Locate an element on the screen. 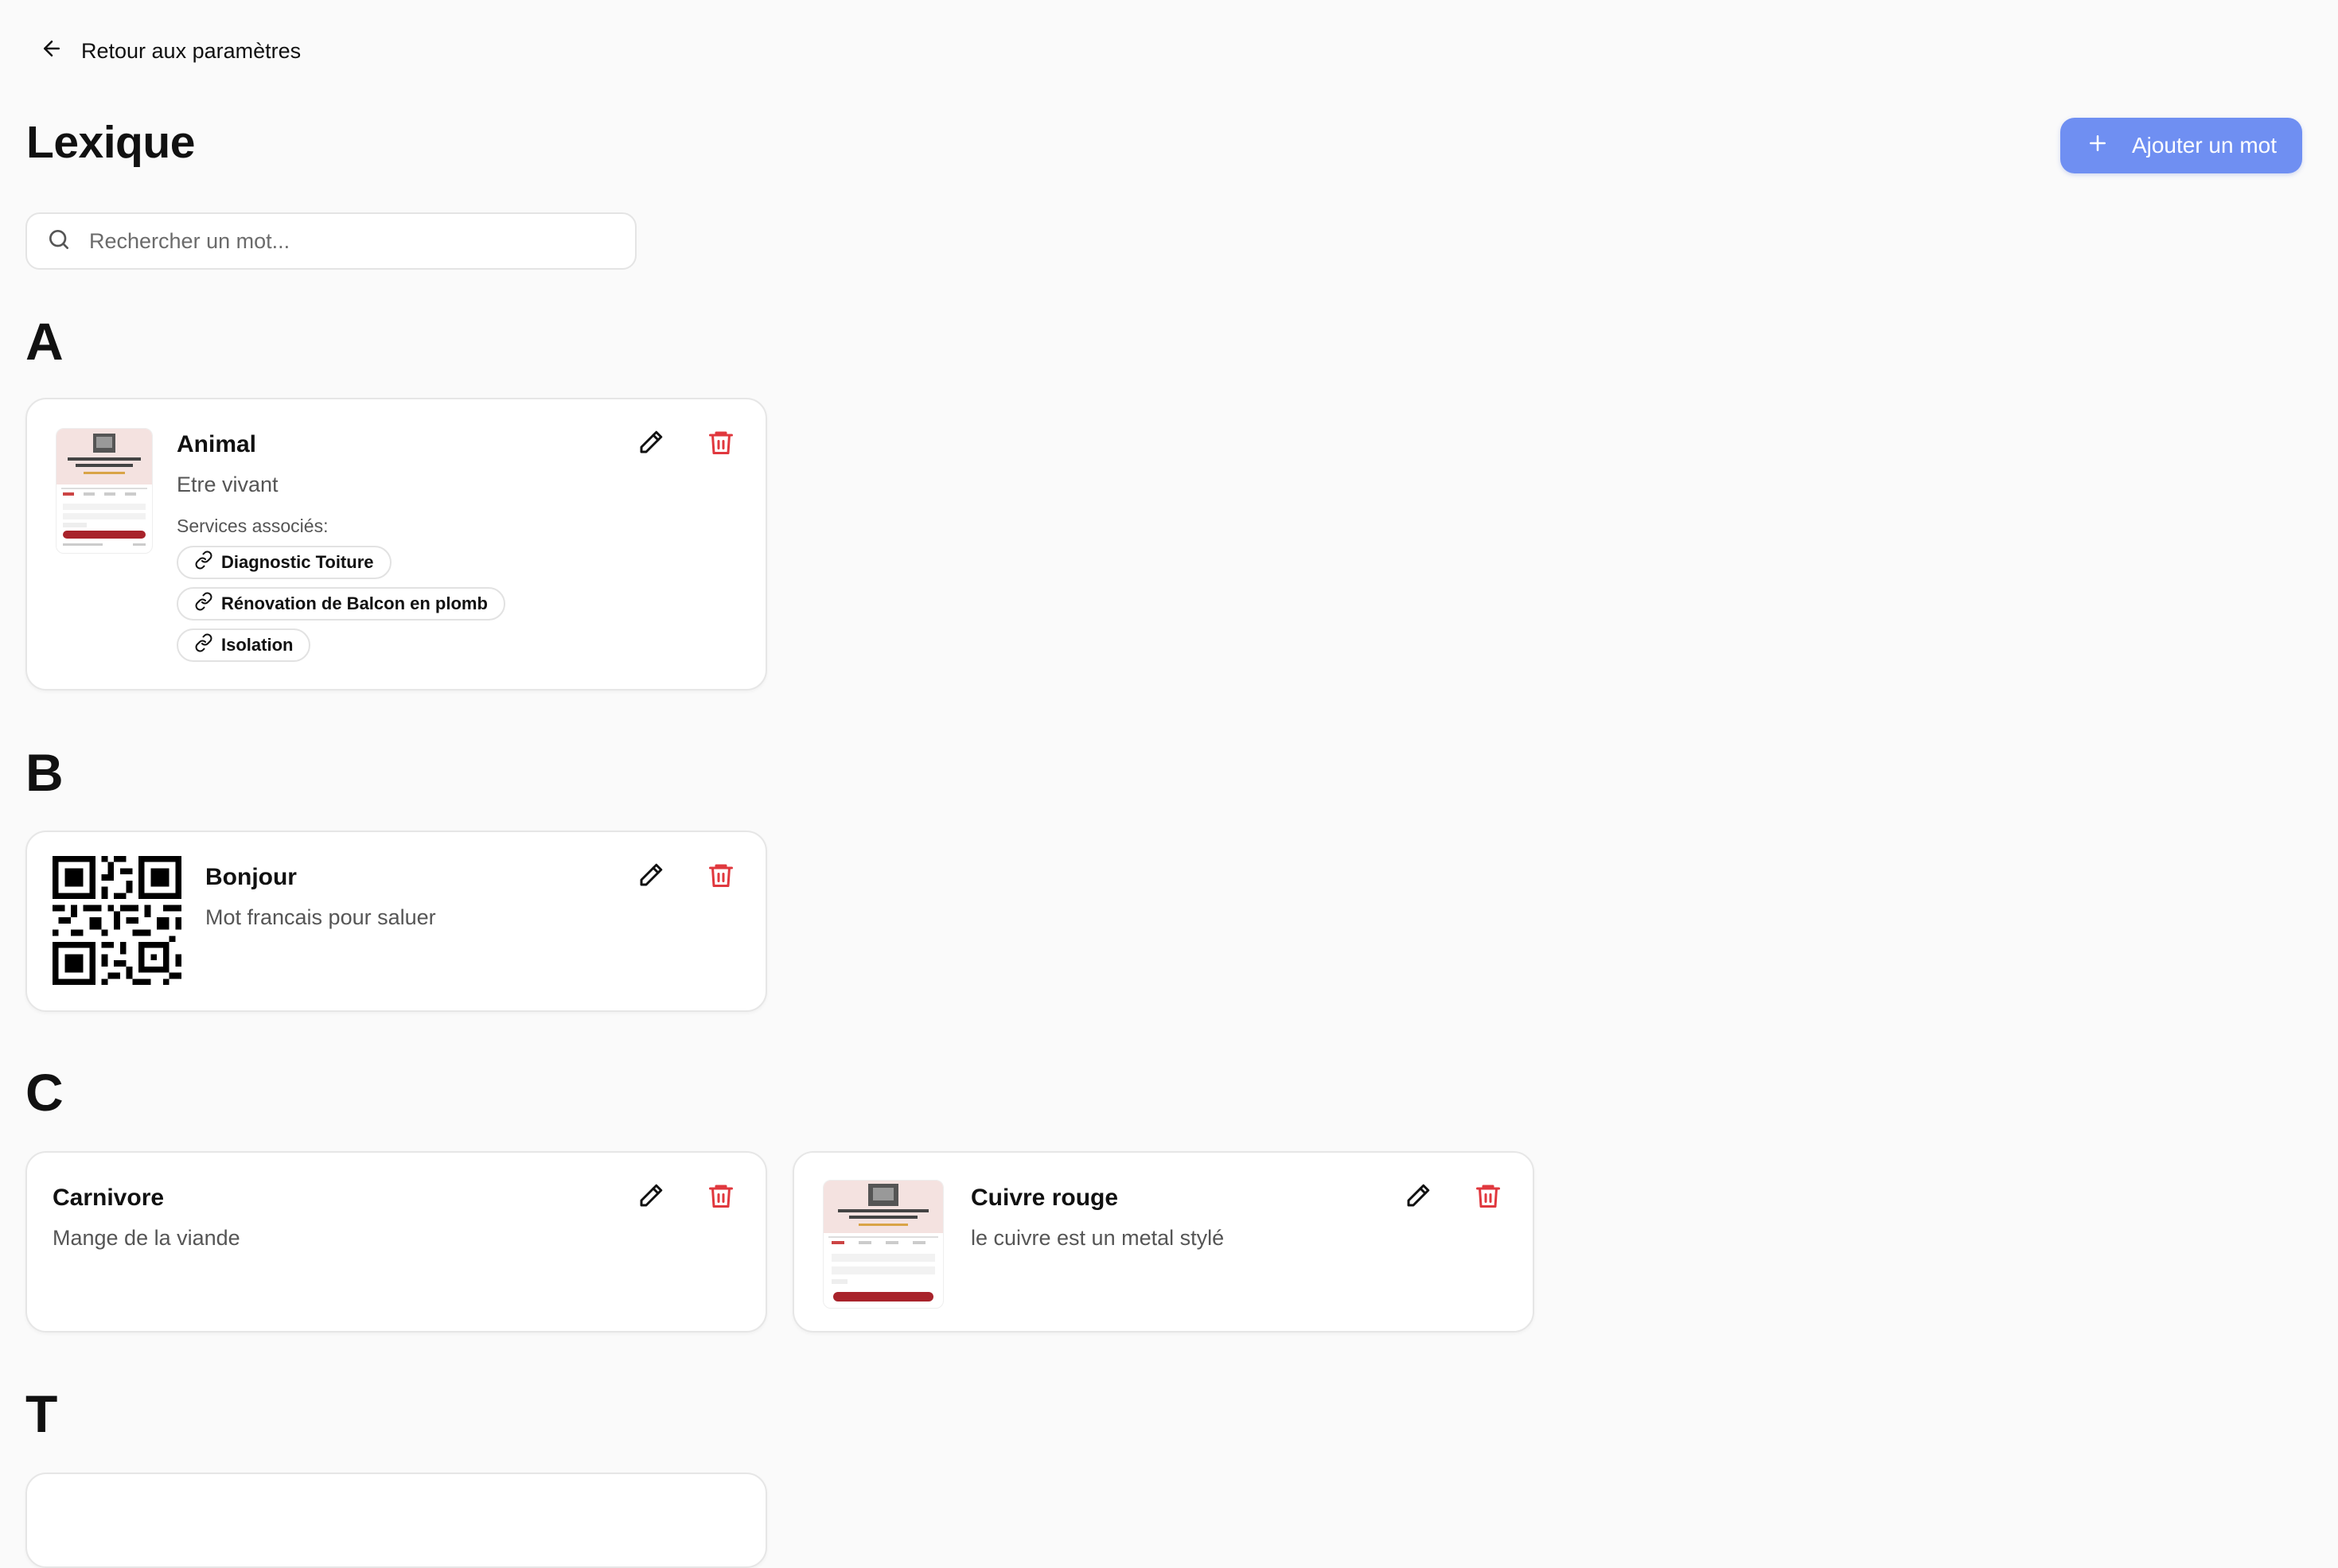 This screenshot has height=1568, width=2338. word-title: Bonjour is located at coordinates (251, 877).